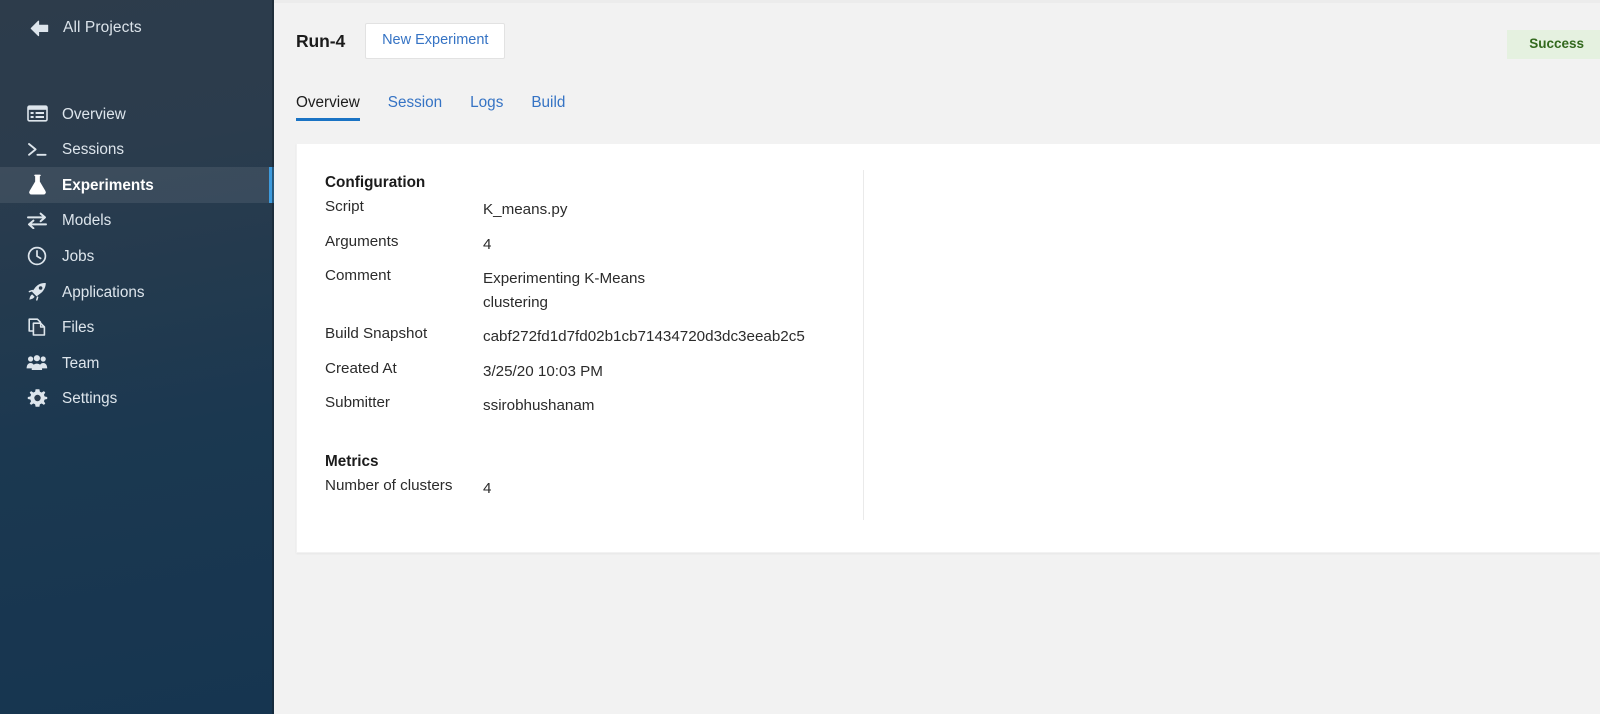  What do you see at coordinates (37, 292) in the screenshot?
I see `rocket-icon` at bounding box center [37, 292].